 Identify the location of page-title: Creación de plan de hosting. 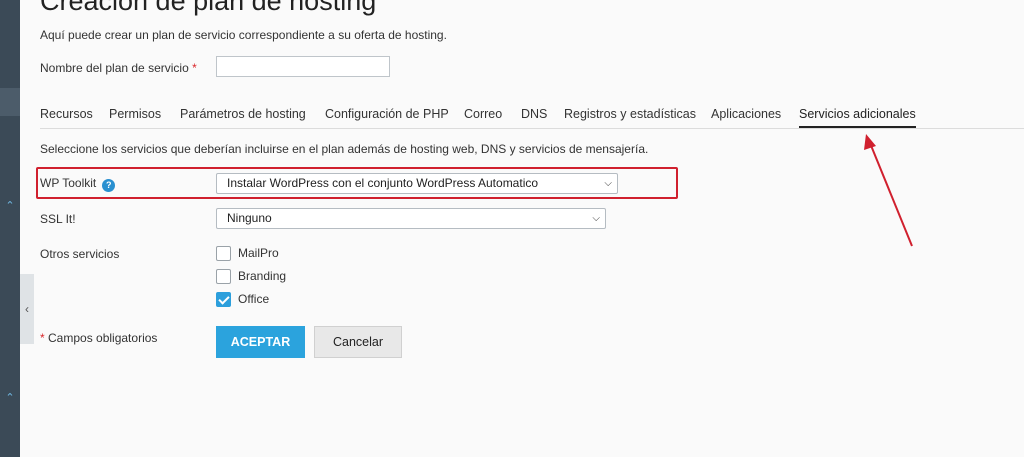
(208, 8).